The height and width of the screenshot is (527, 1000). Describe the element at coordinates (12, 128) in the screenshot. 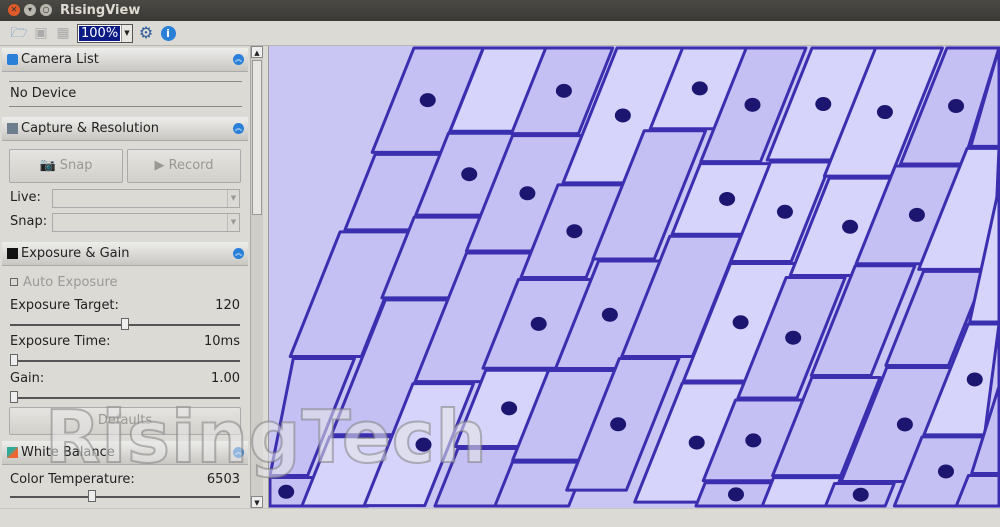

I see `capture-icon` at that location.